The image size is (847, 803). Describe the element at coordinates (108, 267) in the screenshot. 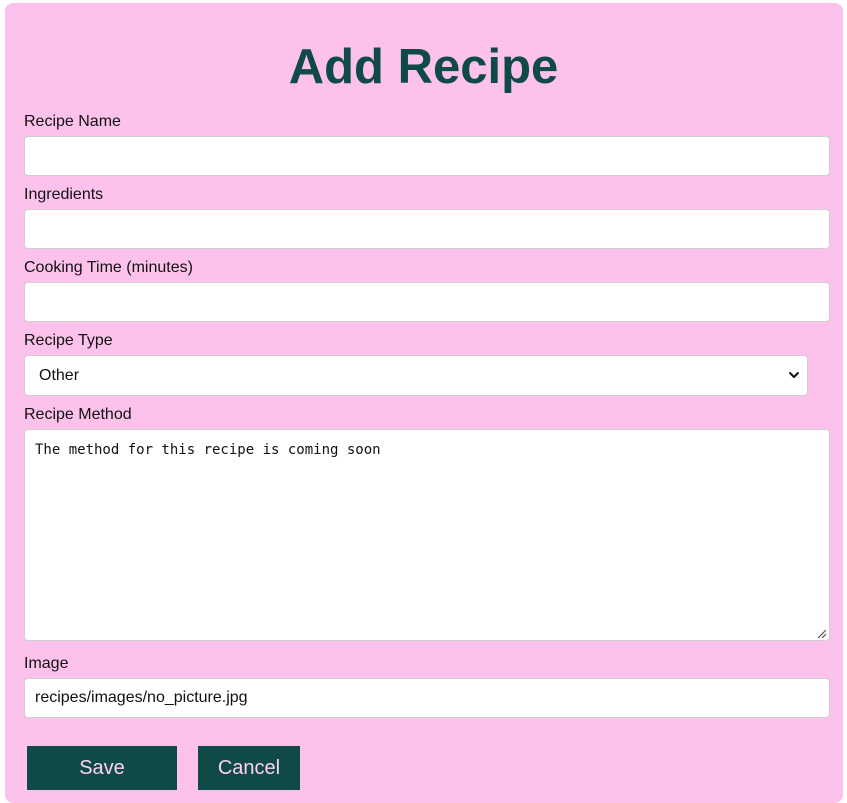

I see `cooking-time-label: Cooking Time (minutes)` at that location.